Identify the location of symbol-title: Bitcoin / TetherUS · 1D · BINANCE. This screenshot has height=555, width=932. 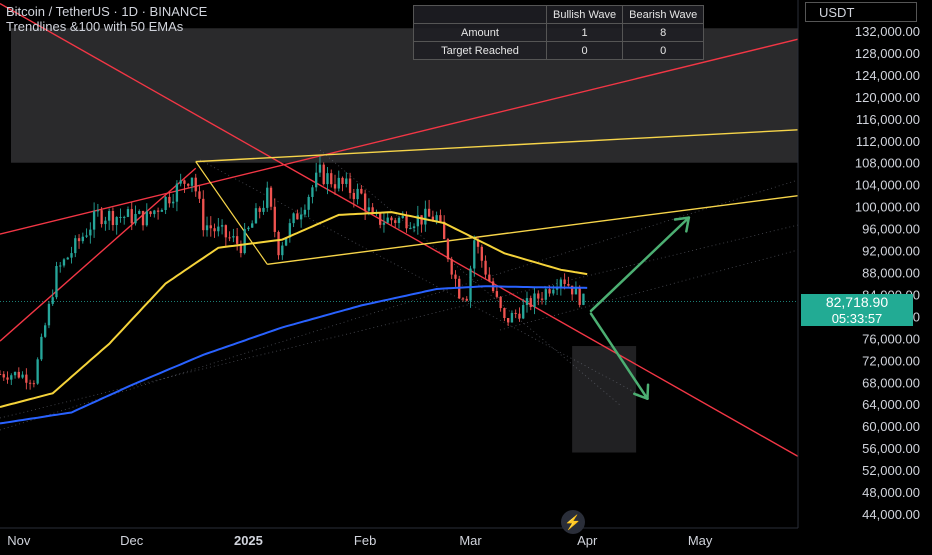
(106, 11).